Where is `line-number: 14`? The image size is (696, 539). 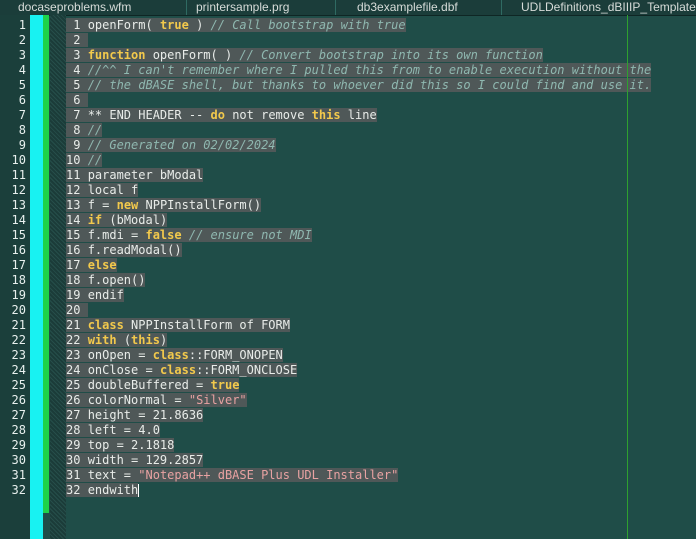 line-number: 14 is located at coordinates (18, 220).